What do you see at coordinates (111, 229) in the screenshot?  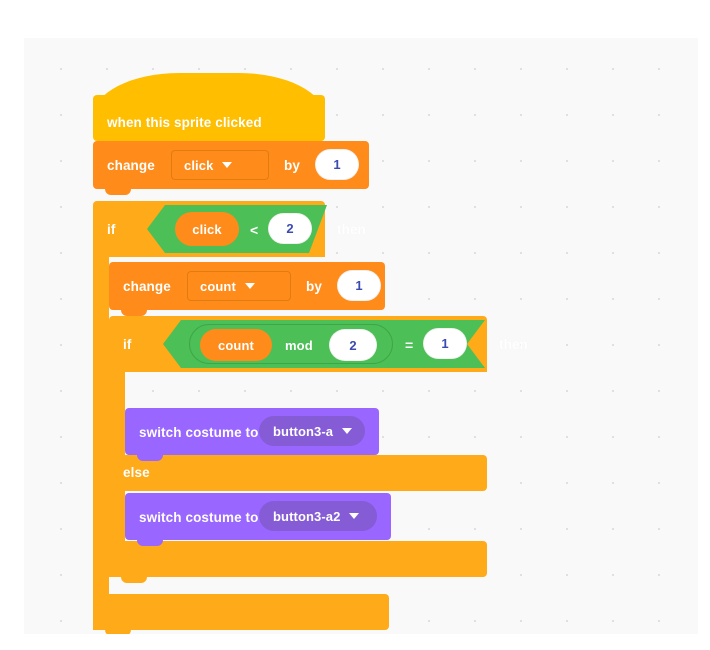 I see `if-outer-keyword: if` at bounding box center [111, 229].